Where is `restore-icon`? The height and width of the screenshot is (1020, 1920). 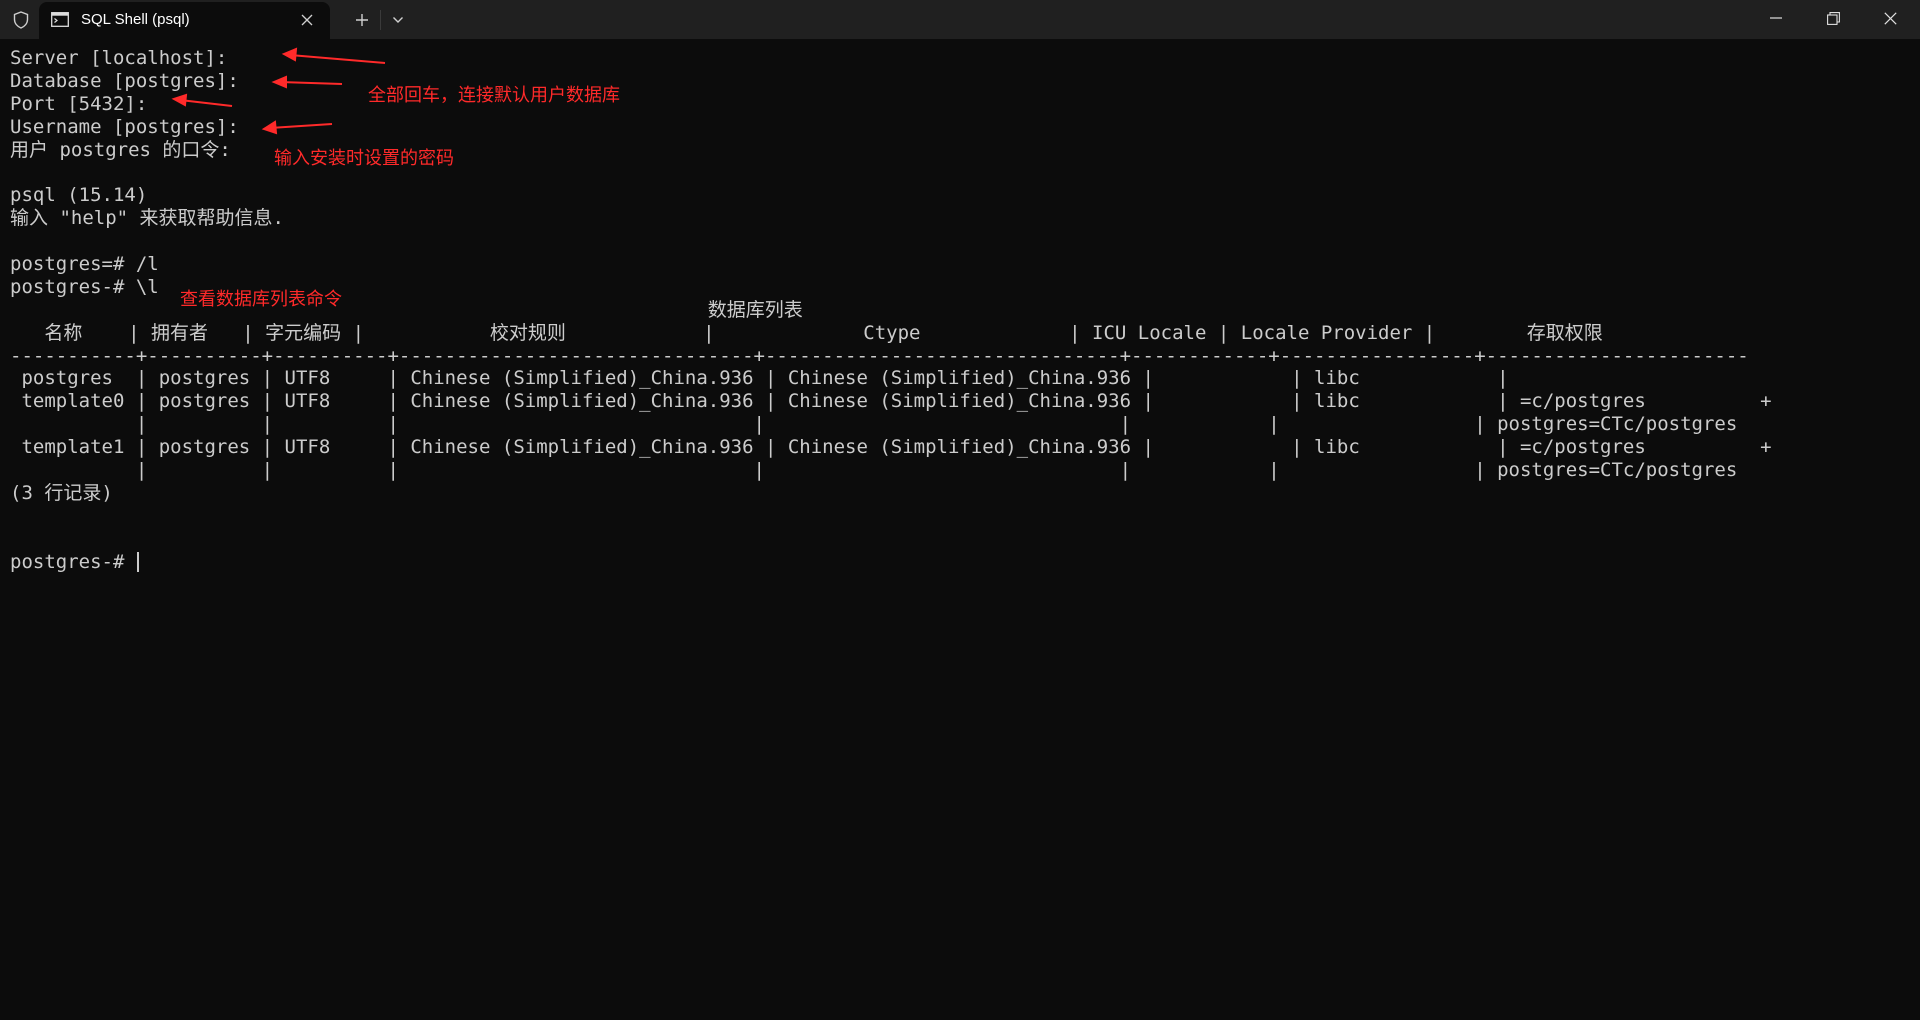
restore-icon is located at coordinates (1833, 18).